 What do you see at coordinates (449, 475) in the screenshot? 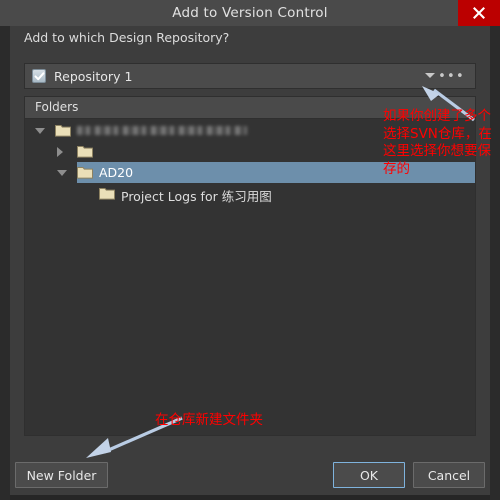
I see `cancel-button: Cancel` at bounding box center [449, 475].